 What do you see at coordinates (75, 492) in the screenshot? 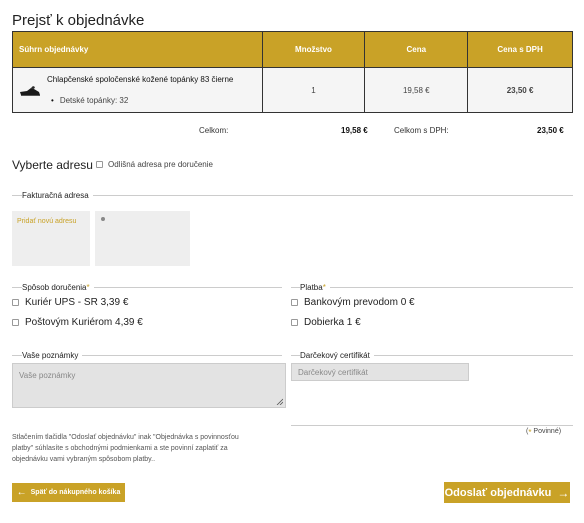
I see `back-to-cart-label: Späť do nákupného košíka` at bounding box center [75, 492].